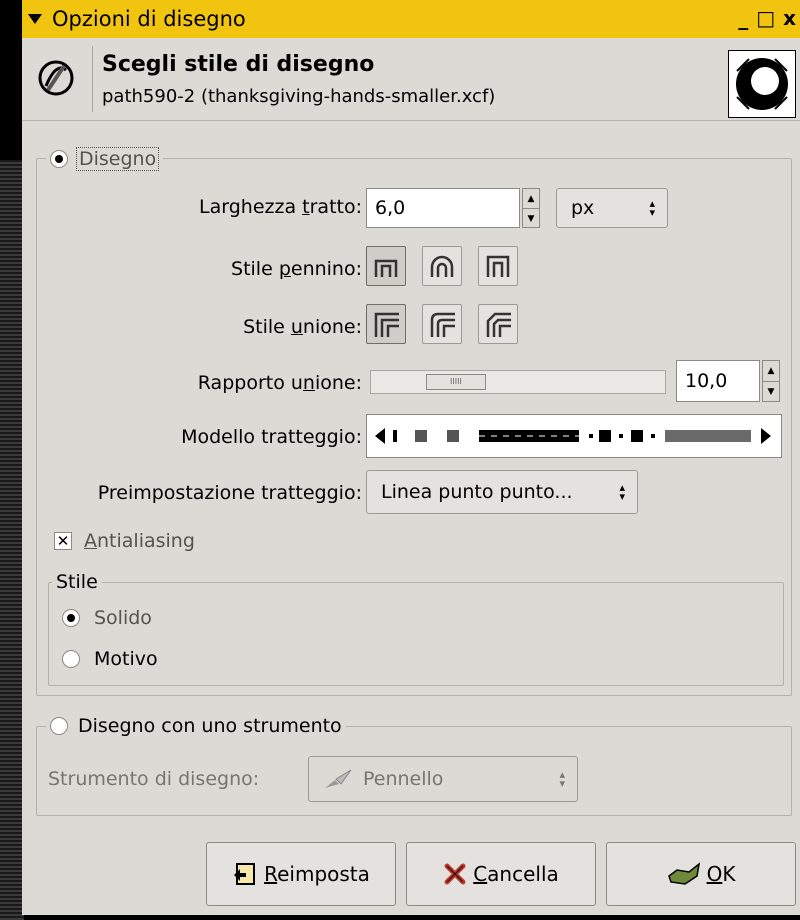  What do you see at coordinates (443, 208) in the screenshot?
I see `line-width-input: 6,0` at bounding box center [443, 208].